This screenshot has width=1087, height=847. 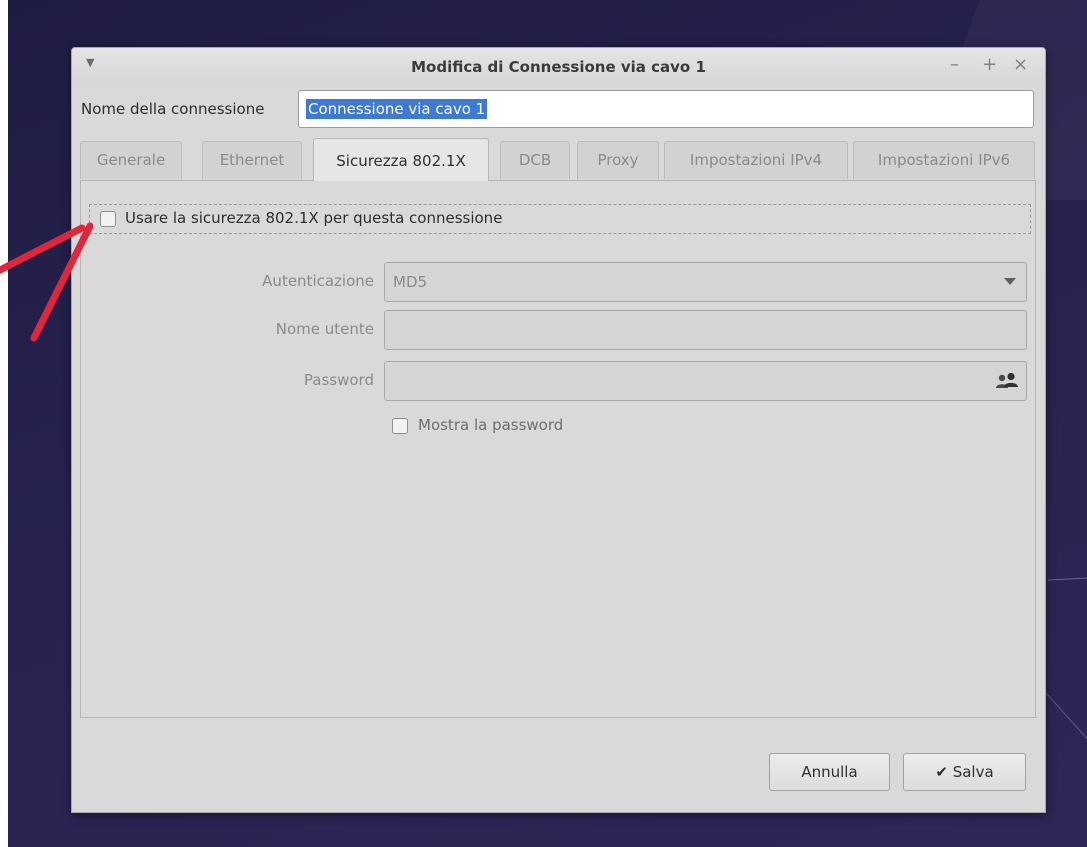 What do you see at coordinates (829, 772) in the screenshot?
I see `cancel-button: Annulla` at bounding box center [829, 772].